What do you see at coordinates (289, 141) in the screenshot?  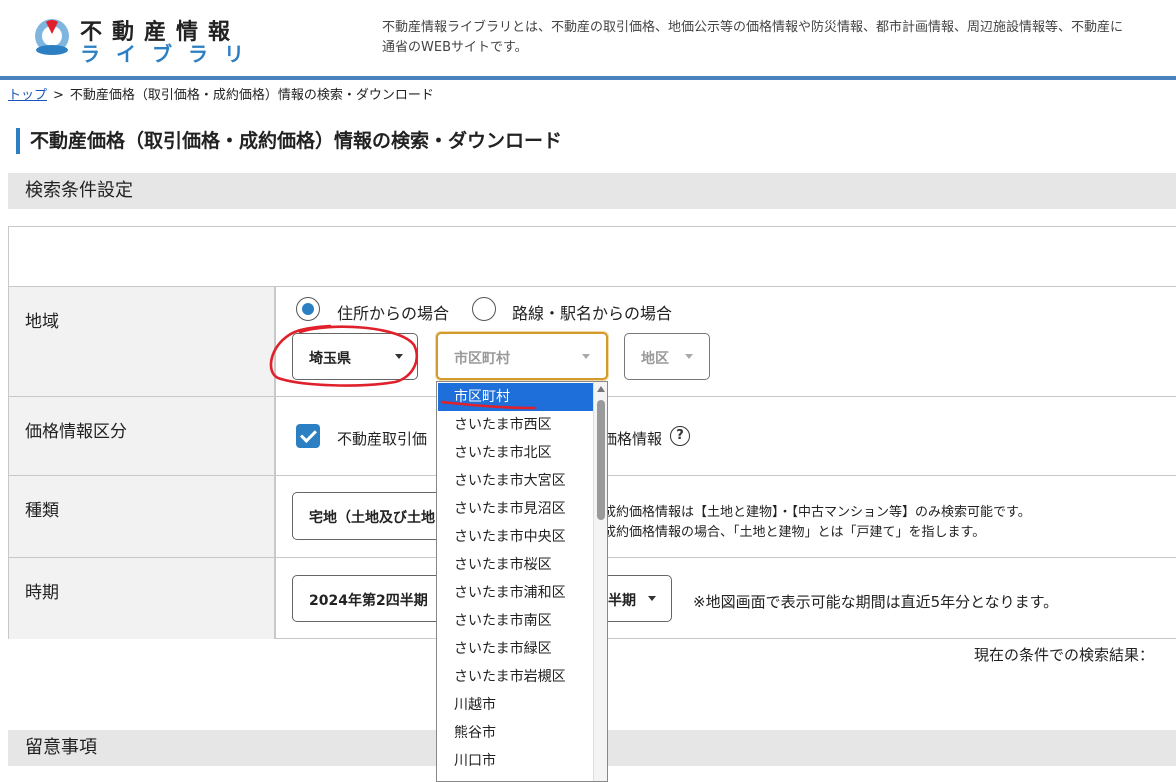 I see `page-title: 不動産価格（取引価格・成約価格）情報の検索・ダウンロード` at bounding box center [289, 141].